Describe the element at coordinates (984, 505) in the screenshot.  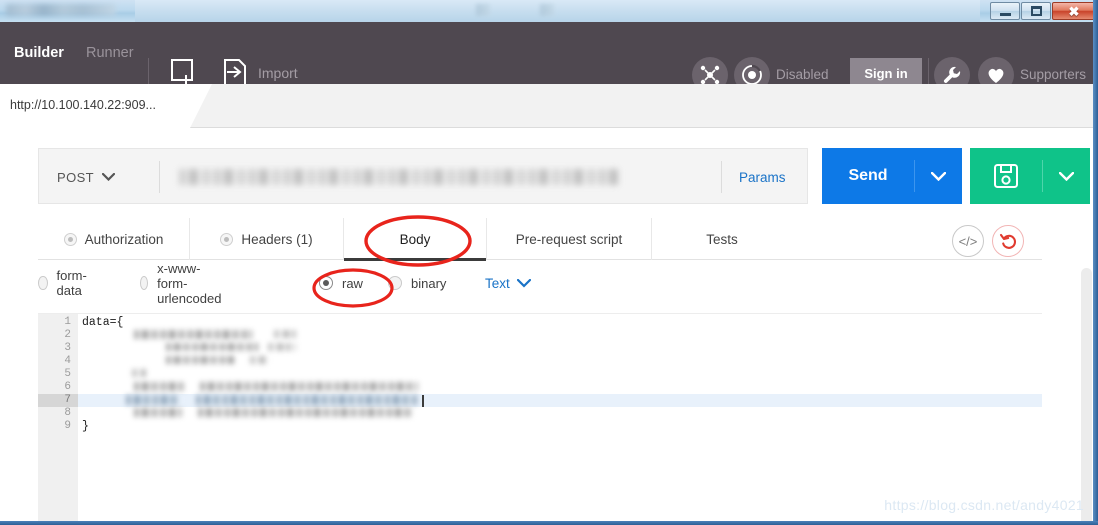
I see `watermark: https://blog.csdn.net/andy4021` at that location.